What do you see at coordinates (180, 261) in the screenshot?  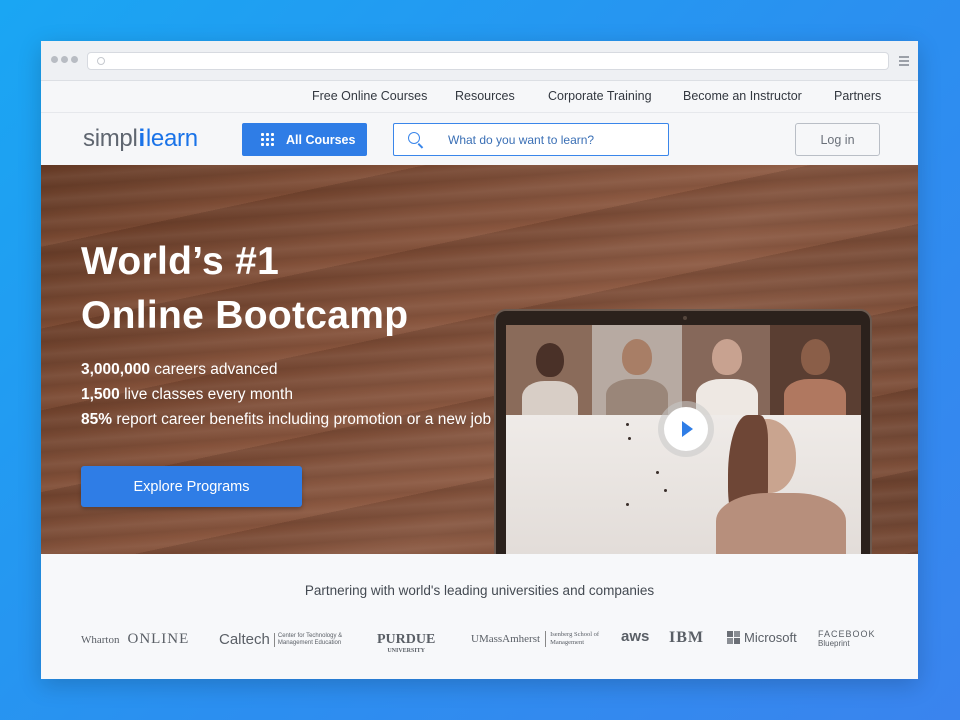 I see `hero-title-line1: World’s #1` at bounding box center [180, 261].